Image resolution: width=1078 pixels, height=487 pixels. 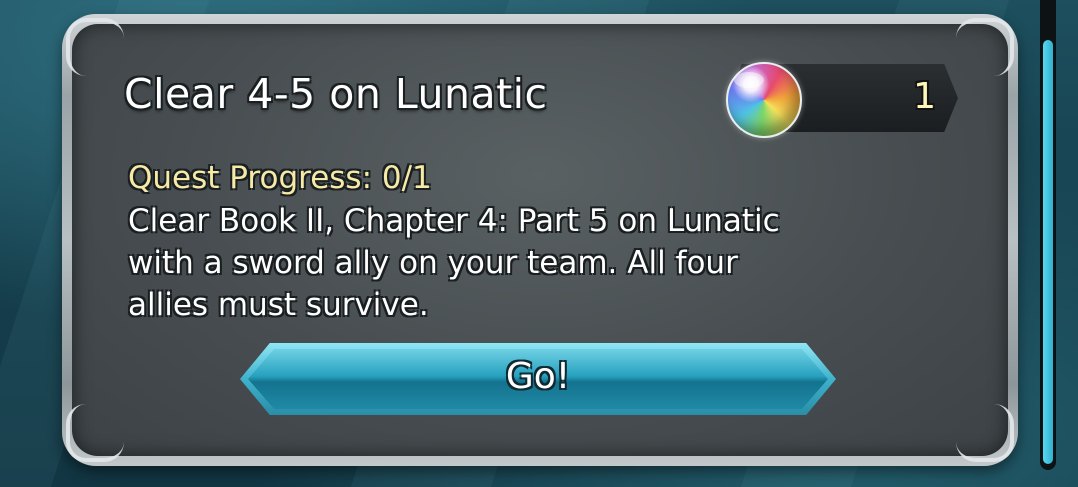 What do you see at coordinates (749, 80) in the screenshot?
I see `orb-highlight` at bounding box center [749, 80].